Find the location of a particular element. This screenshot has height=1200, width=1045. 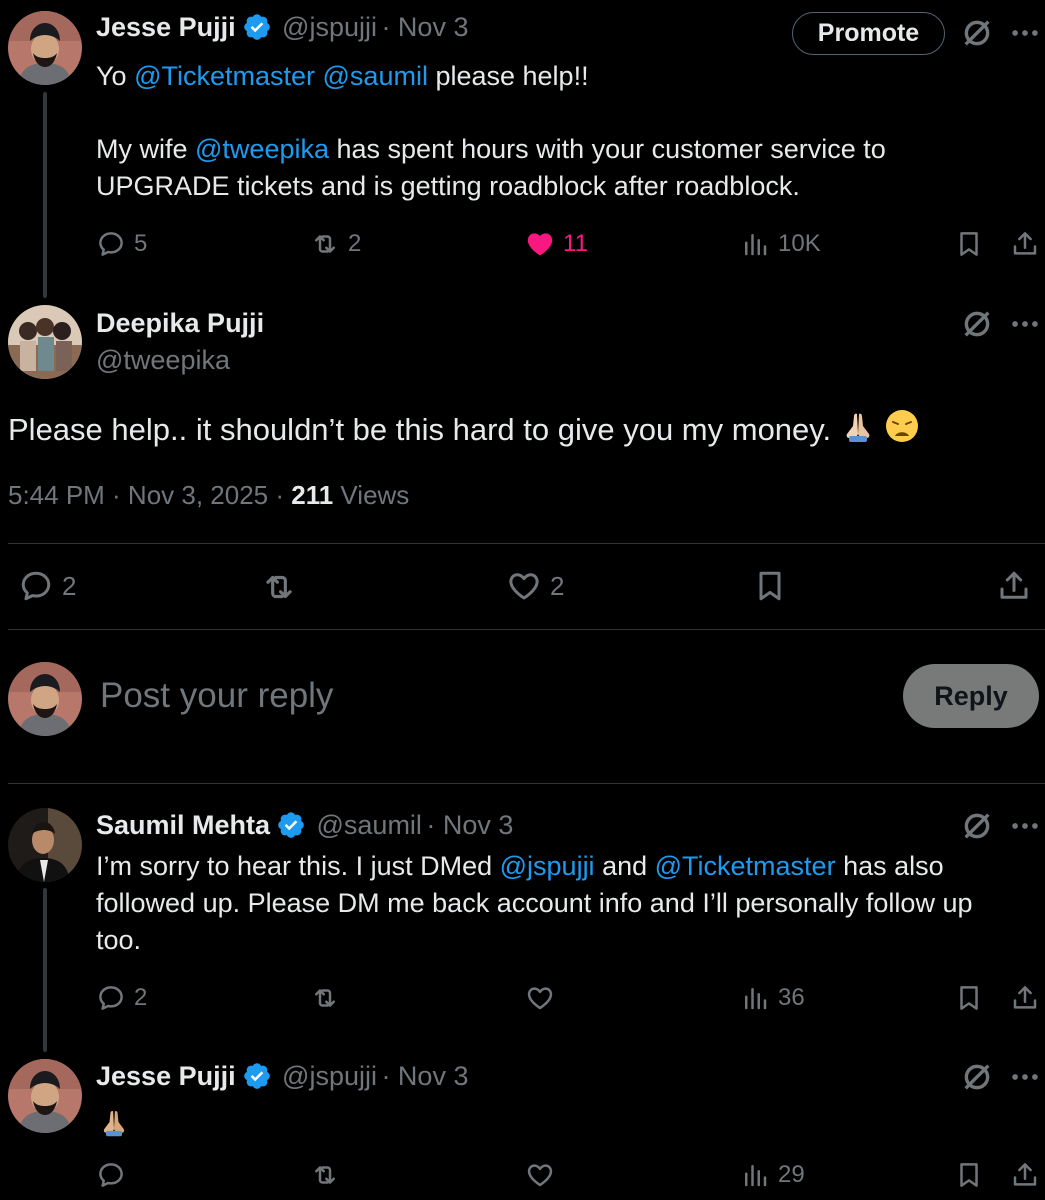

timestamp: 5:44 PM · Nov 3, 2025 · is located at coordinates (149, 495).